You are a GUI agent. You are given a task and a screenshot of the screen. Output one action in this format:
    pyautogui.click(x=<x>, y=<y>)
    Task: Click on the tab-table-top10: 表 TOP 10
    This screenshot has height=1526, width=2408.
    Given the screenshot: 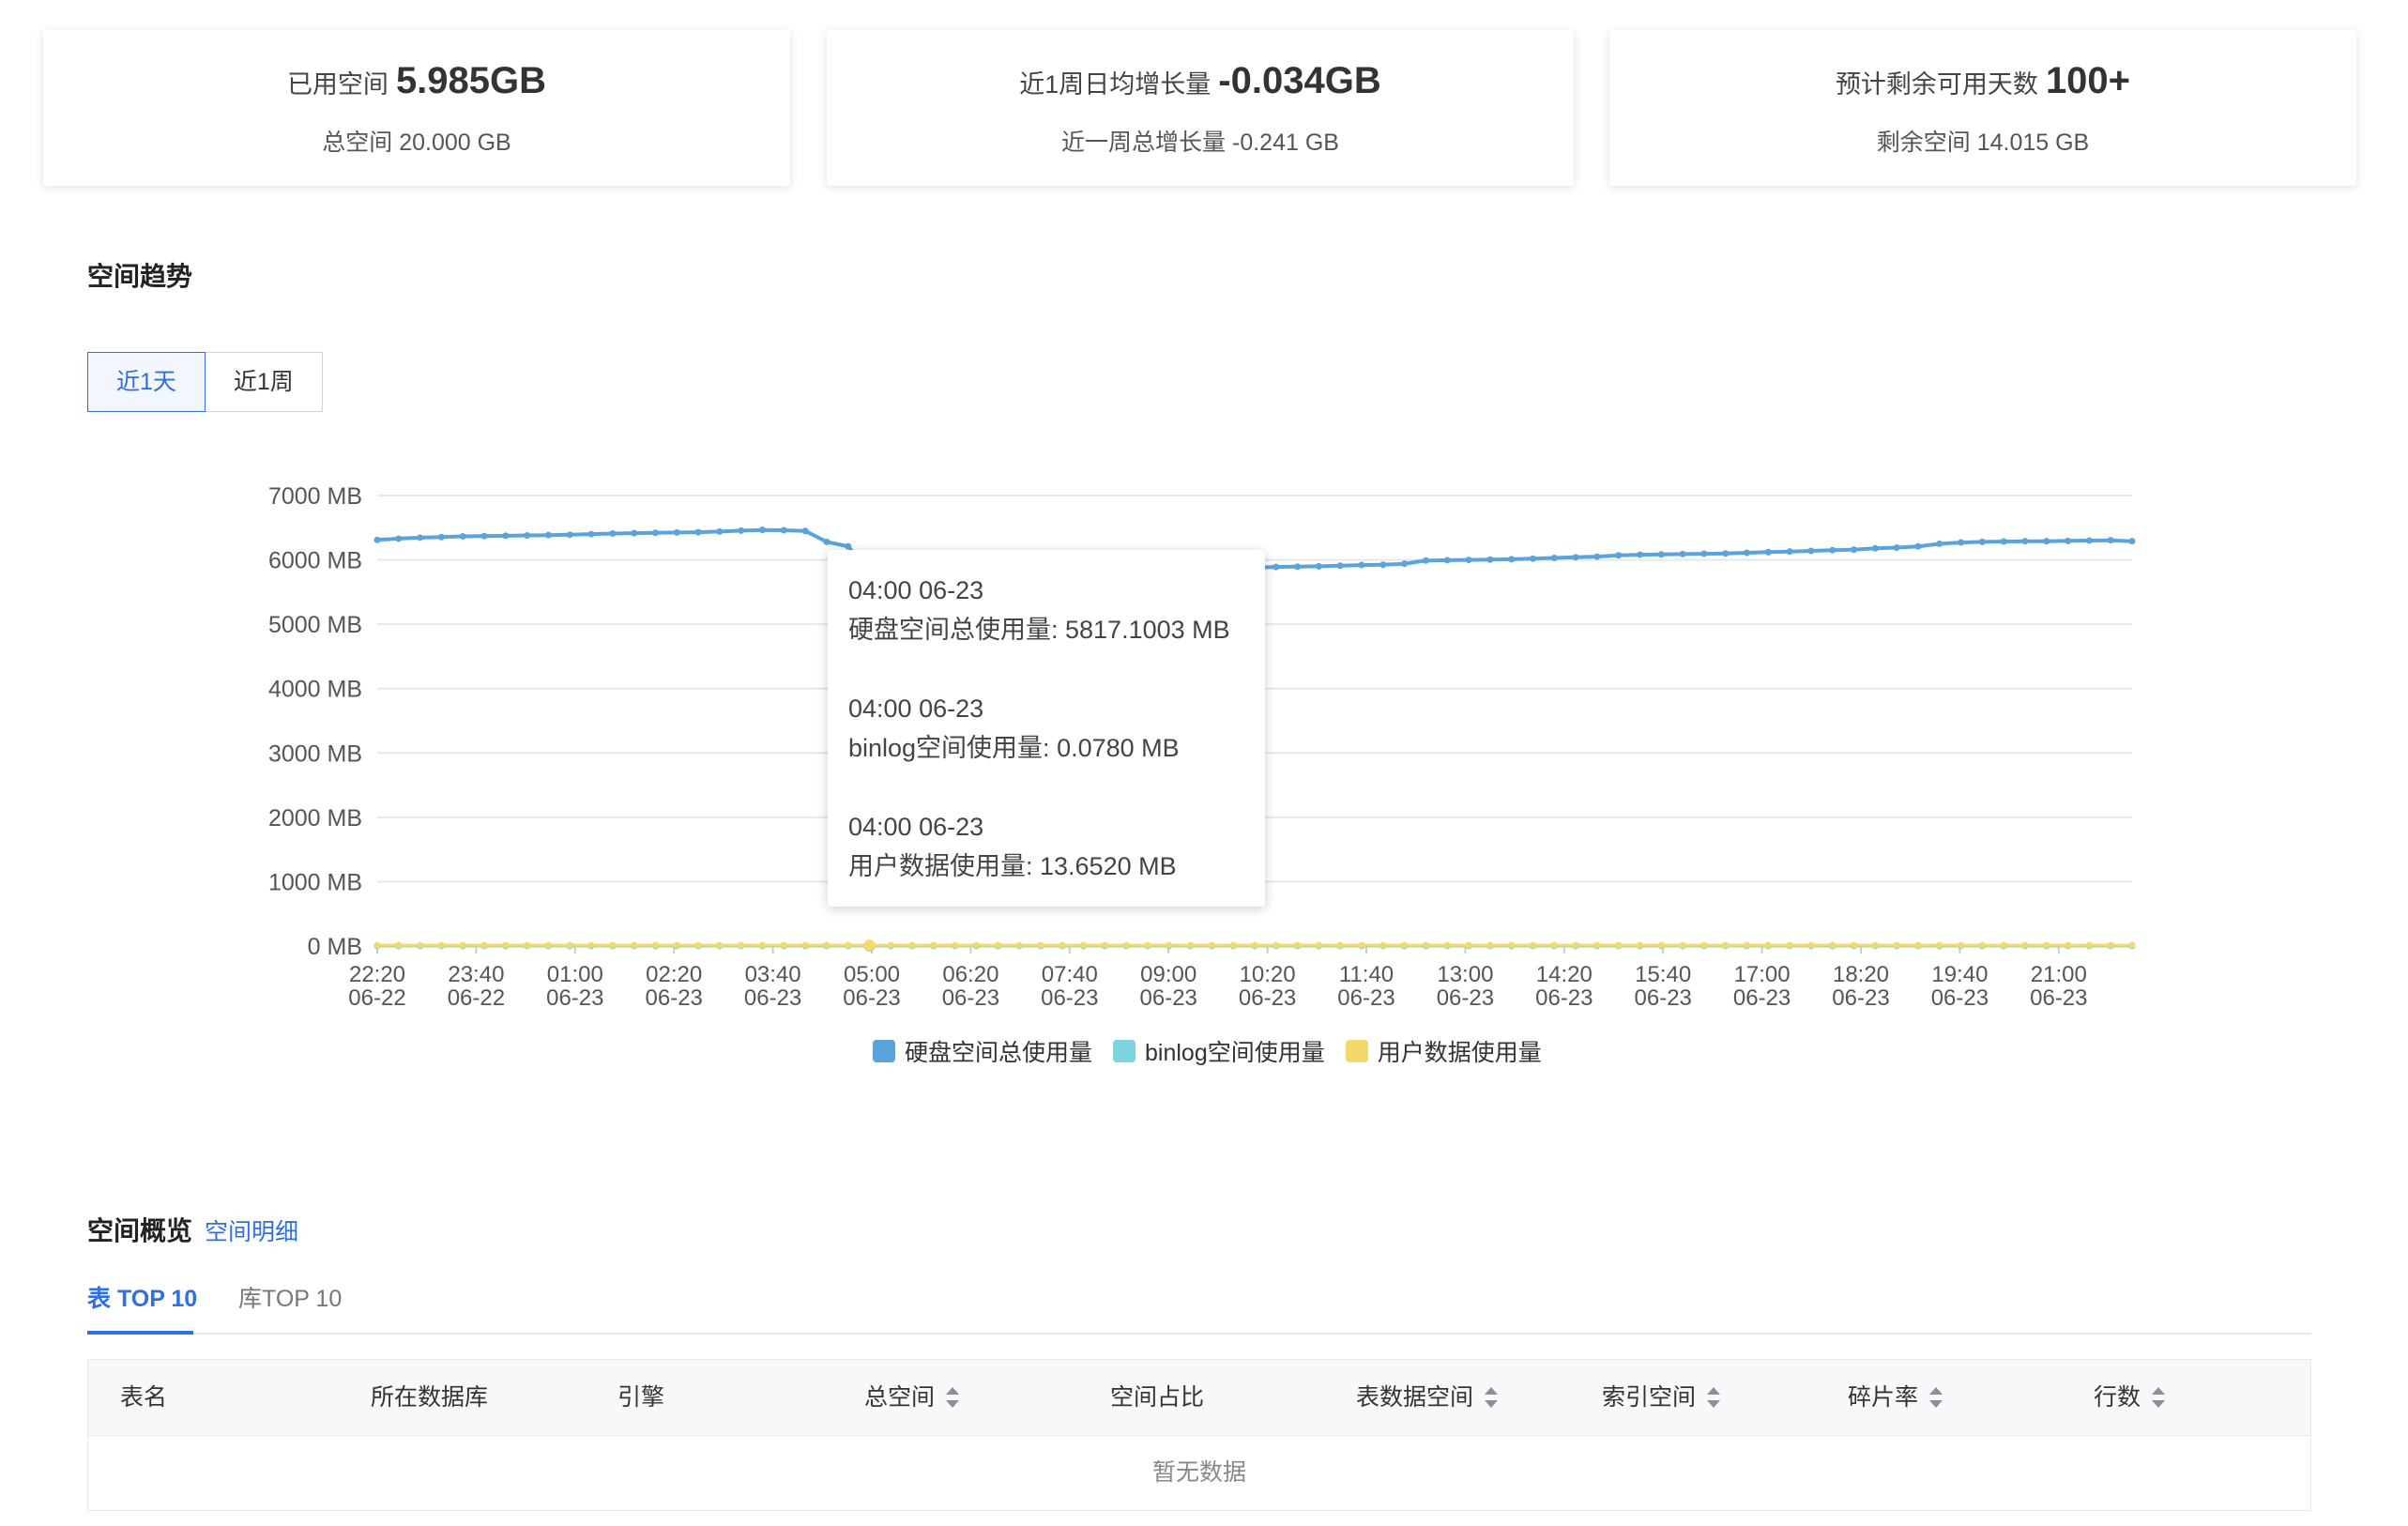 What is the action you would take?
    pyautogui.click(x=142, y=1297)
    